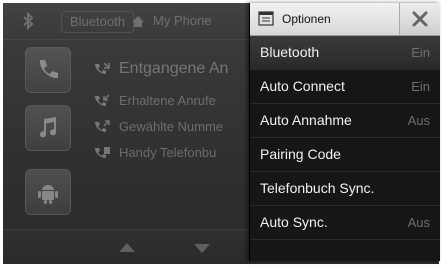 The height and width of the screenshot is (267, 442). Describe the element at coordinates (167, 100) in the screenshot. I see `call-list-label: Erhaltene Anrufe` at that location.